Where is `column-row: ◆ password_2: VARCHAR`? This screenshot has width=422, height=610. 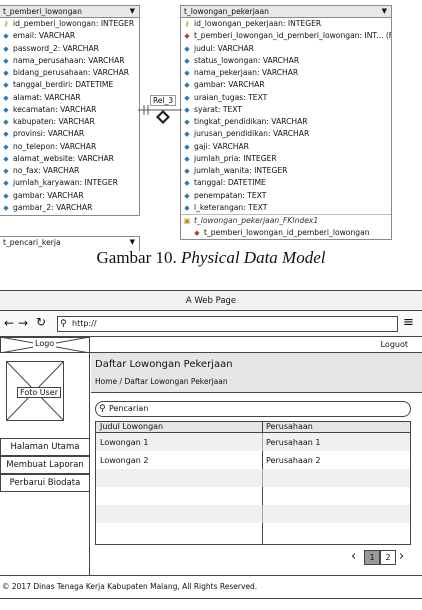 column-row: ◆ password_2: VARCHAR is located at coordinates (69, 49).